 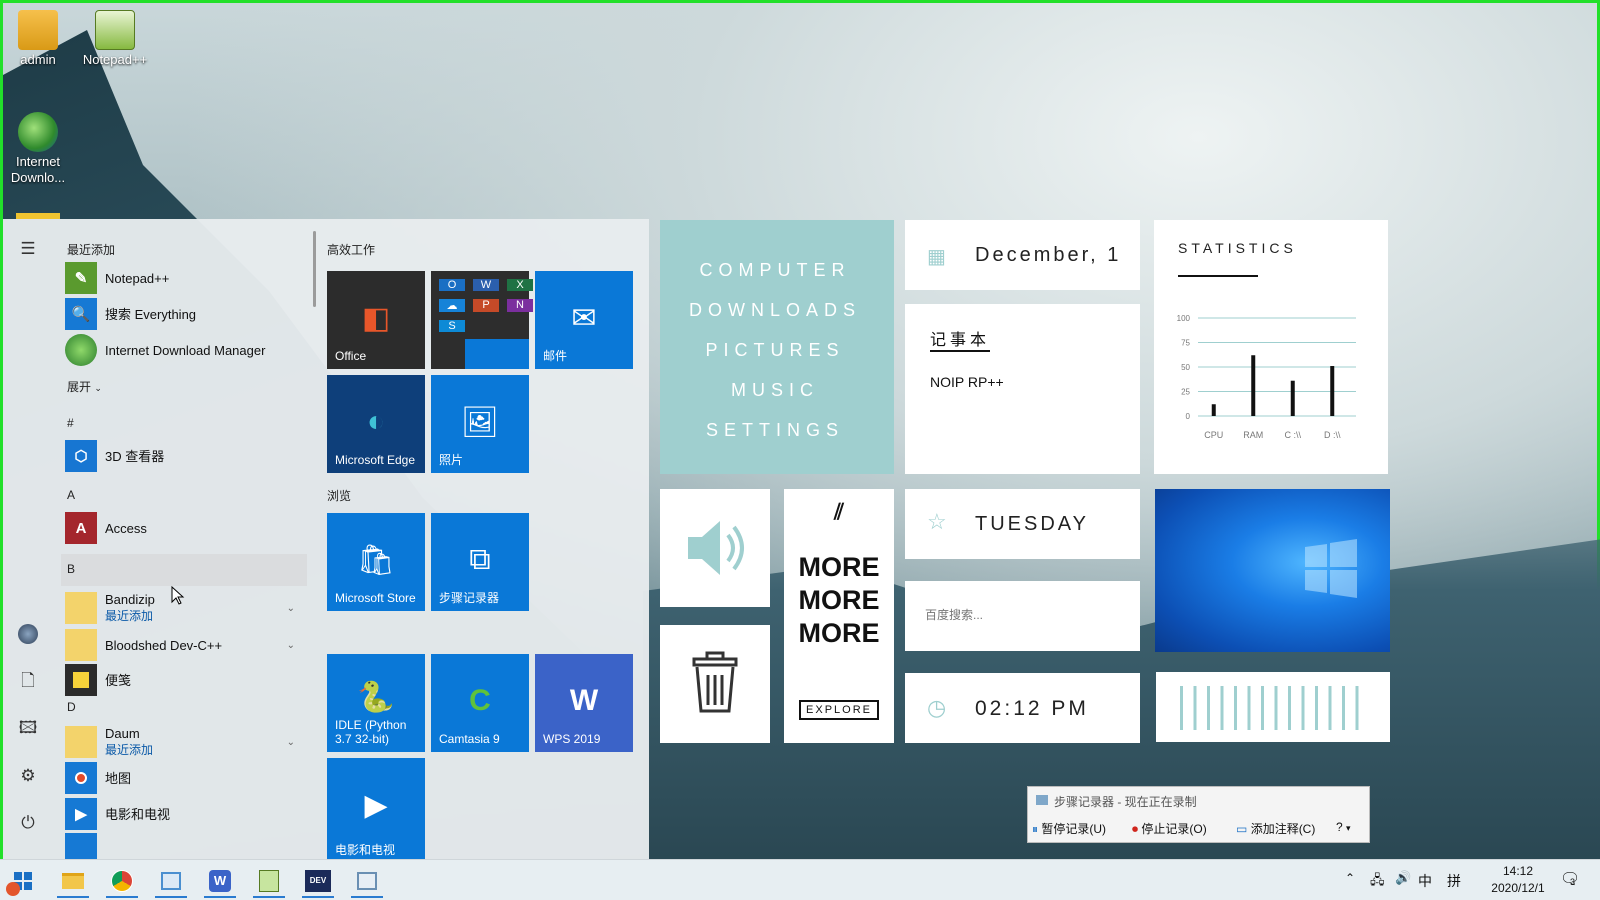 What do you see at coordinates (115, 38) in the screenshot?
I see `desktop-icon-notepad: Notepad++` at bounding box center [115, 38].